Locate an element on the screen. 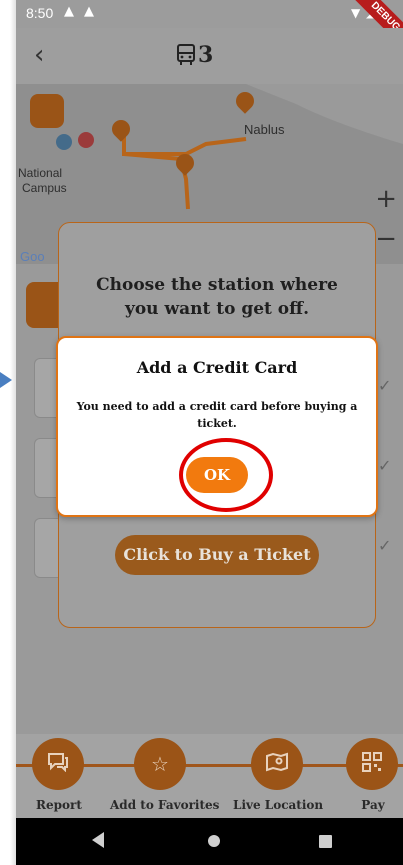 The width and height of the screenshot is (403, 865). favorites-button: ☆ is located at coordinates (160, 764).